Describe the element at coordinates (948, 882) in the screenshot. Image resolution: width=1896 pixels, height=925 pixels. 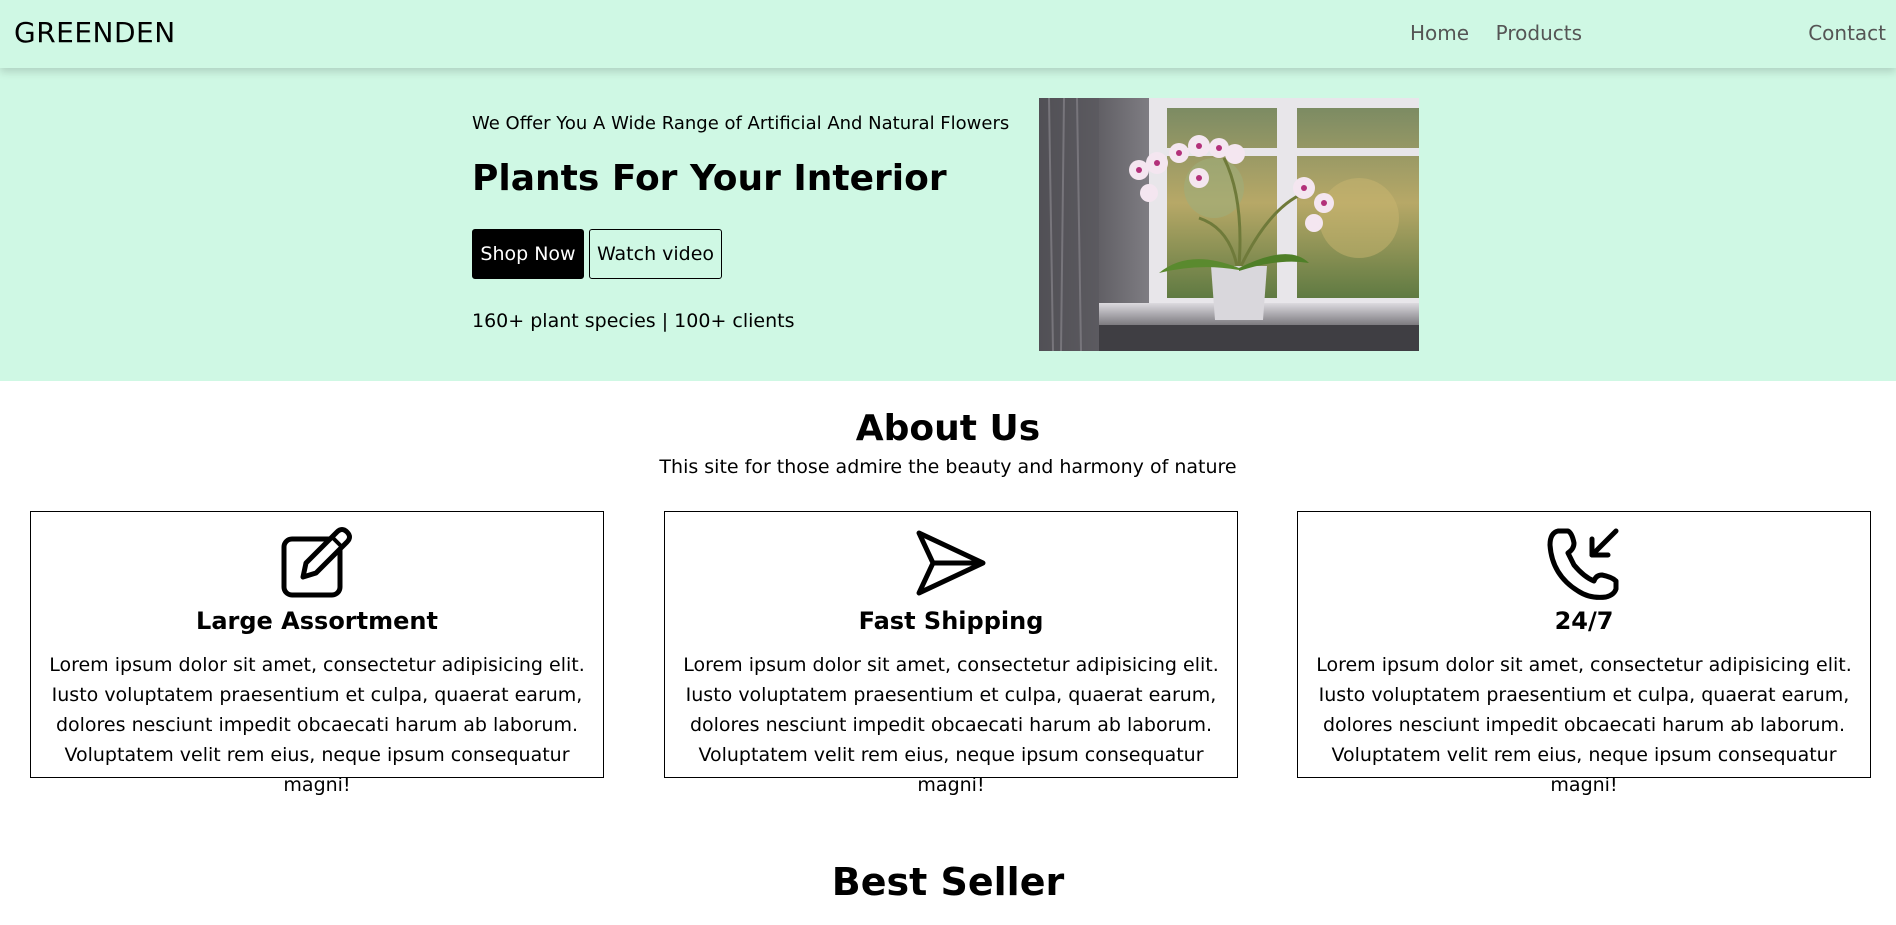
I see `best-seller-title: Best Seller` at that location.